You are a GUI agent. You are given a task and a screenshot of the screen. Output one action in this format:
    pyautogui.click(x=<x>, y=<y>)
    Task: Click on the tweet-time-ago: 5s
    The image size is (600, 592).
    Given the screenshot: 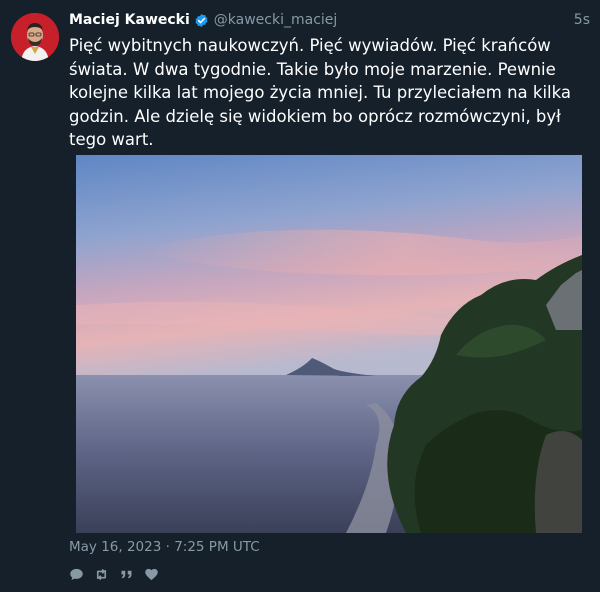 What is the action you would take?
    pyautogui.click(x=582, y=20)
    